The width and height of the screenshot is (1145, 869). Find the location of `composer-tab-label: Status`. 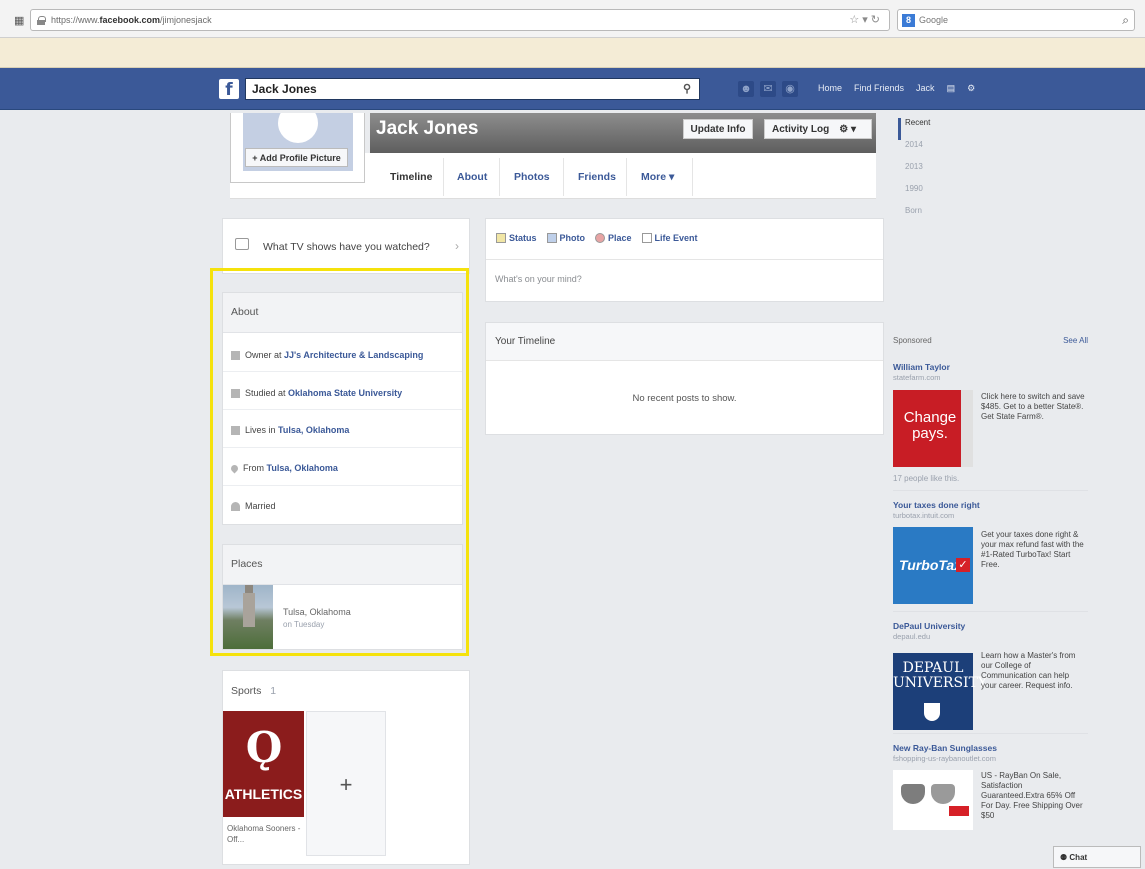

composer-tab-label: Status is located at coordinates (523, 238).